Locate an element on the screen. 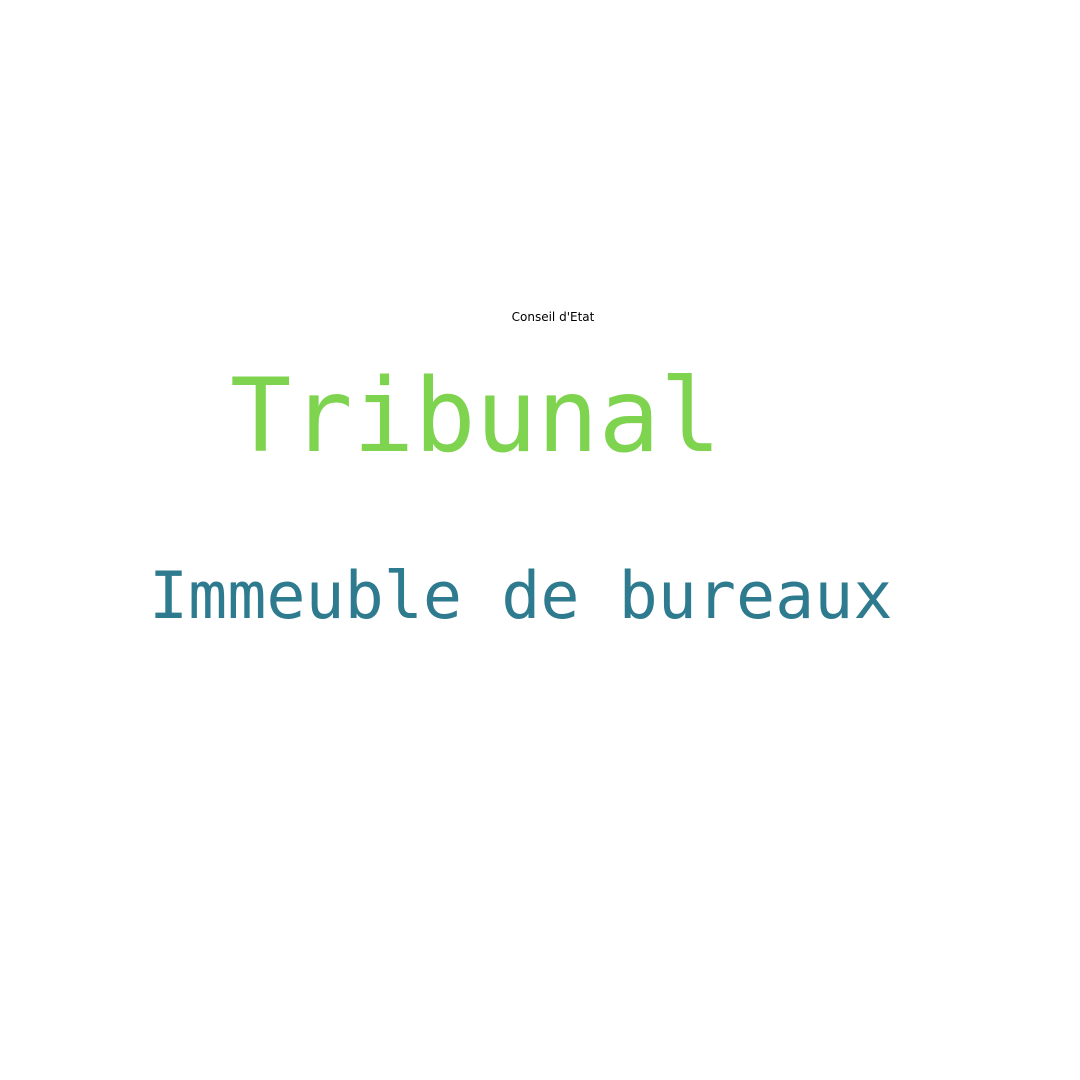 Image resolution: width=1080 pixels, height=1080 pixels. word-cloud-title: Conseil d'Etat is located at coordinates (553, 317).